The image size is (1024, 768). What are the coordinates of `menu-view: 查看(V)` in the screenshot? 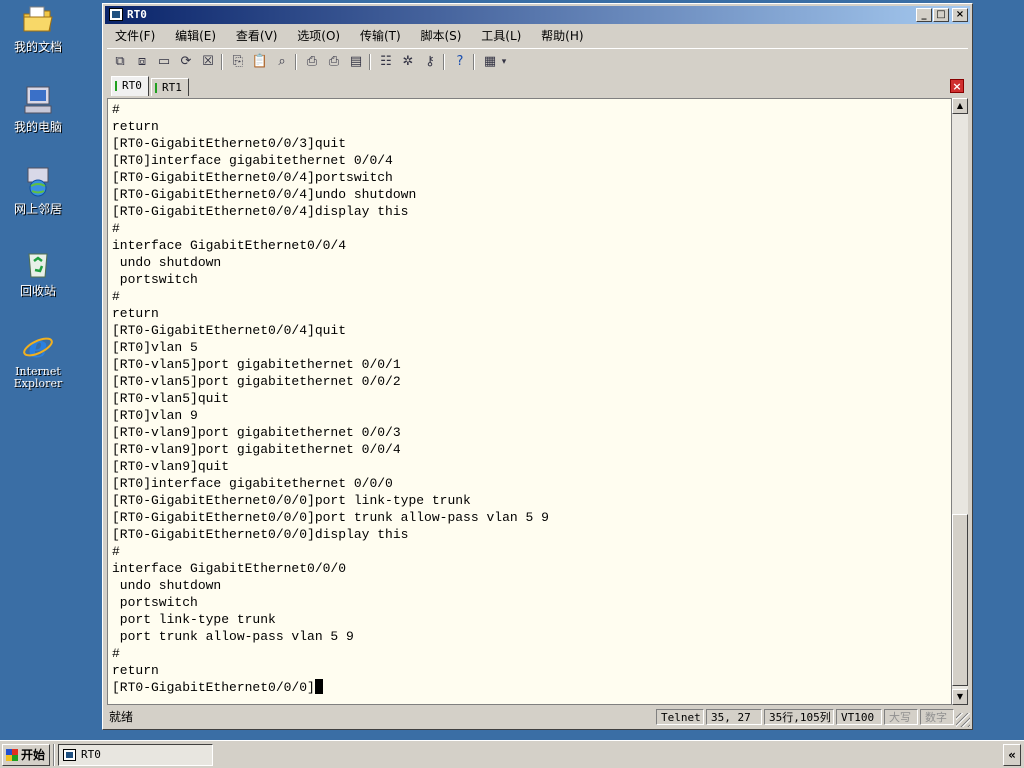 It's located at (257, 36).